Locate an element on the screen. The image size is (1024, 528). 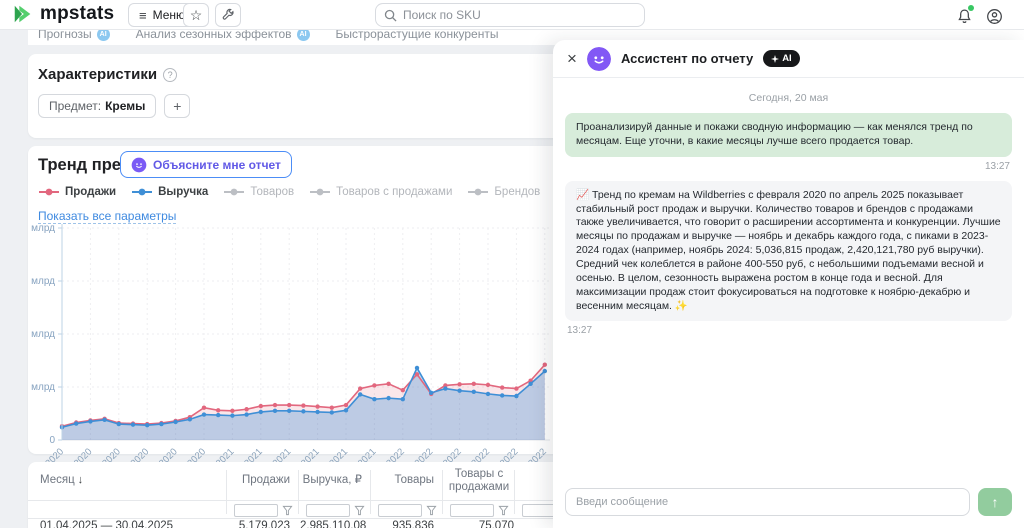
legend-item: Выручка is located at coordinates (169, 192).